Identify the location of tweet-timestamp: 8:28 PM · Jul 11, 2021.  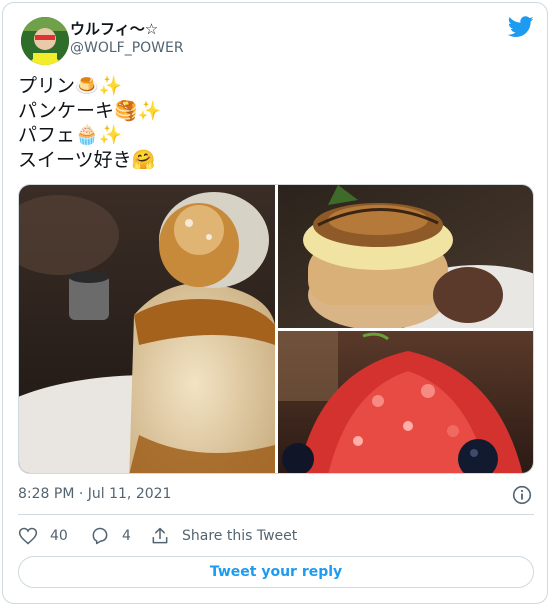
(94, 494).